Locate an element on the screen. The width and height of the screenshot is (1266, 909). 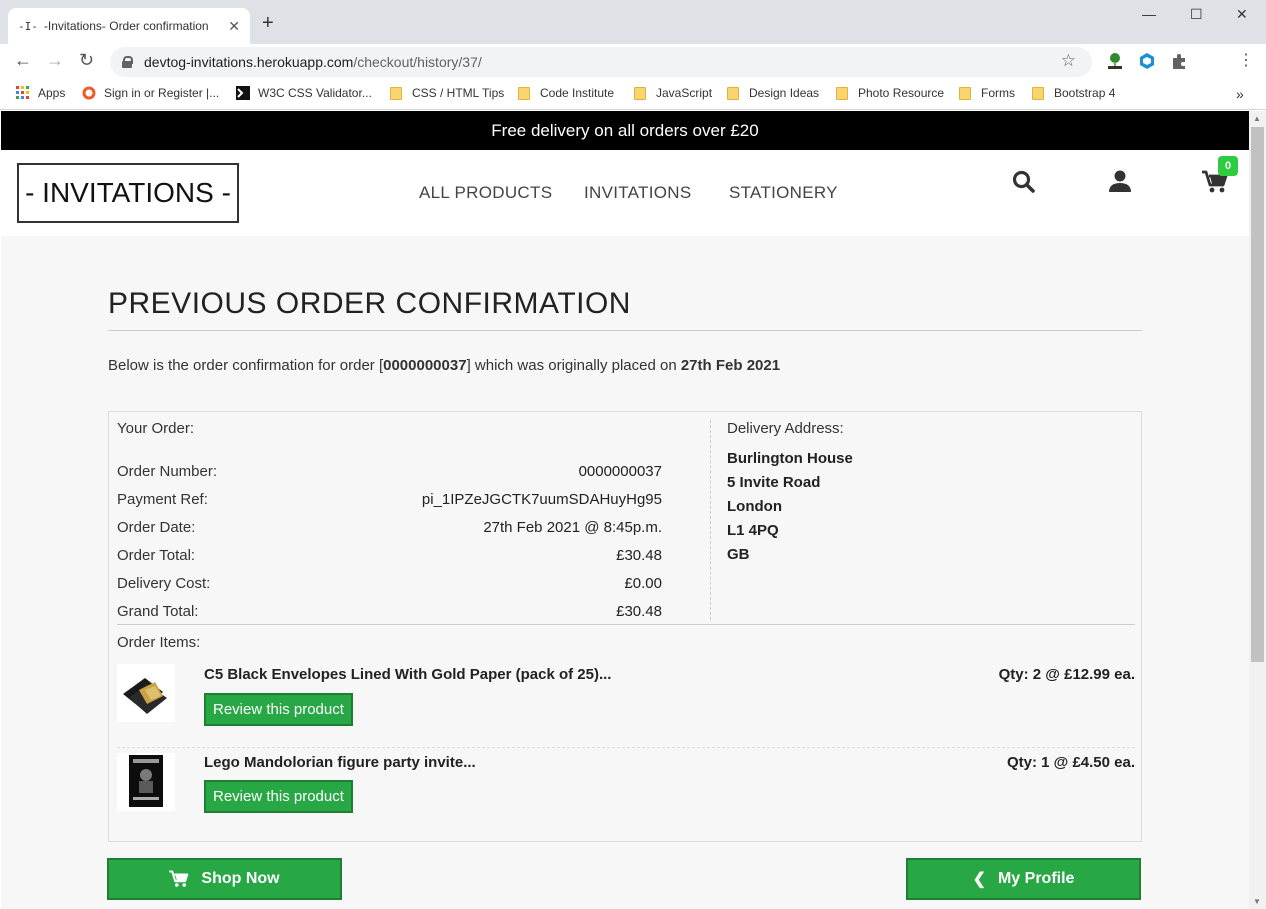
order-number-row: Order Number: 0000000037 is located at coordinates (389, 471).